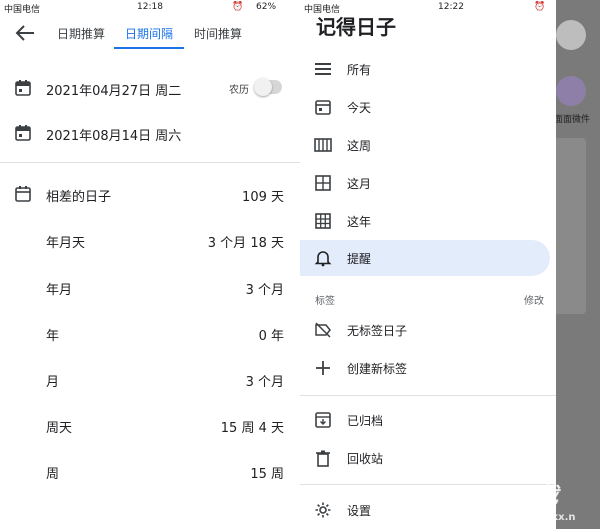 This screenshot has width=600, height=529. I want to click on gear-icon, so click(323, 510).